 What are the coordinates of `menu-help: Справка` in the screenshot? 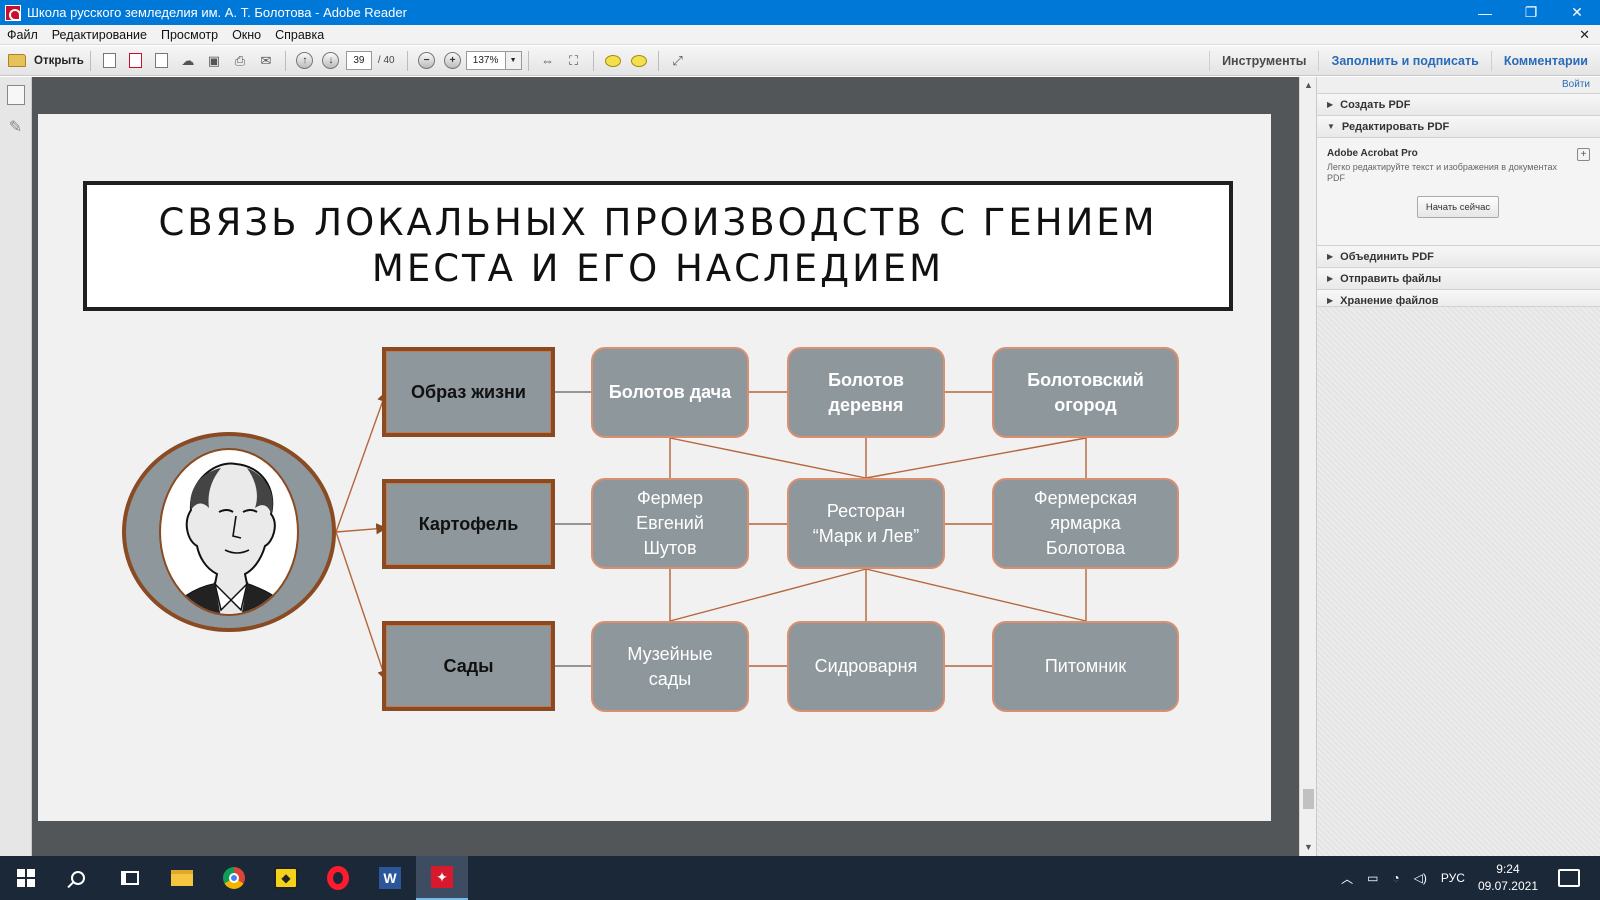 It's located at (299, 35).